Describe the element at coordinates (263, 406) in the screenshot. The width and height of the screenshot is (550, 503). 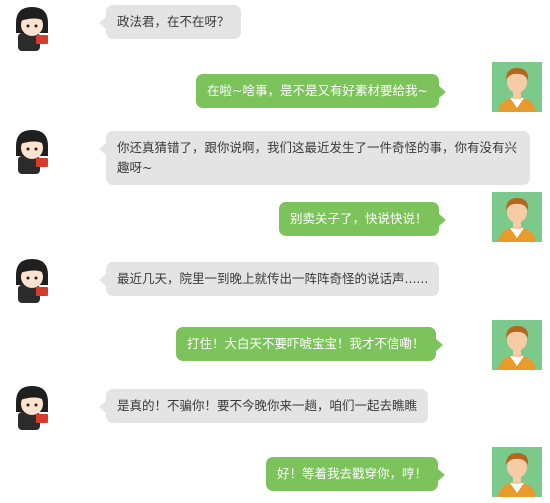
I see `message-bubble: 是真的！不骗你！要不今晚你来一趟，咱们一起去瞧瞧` at that location.